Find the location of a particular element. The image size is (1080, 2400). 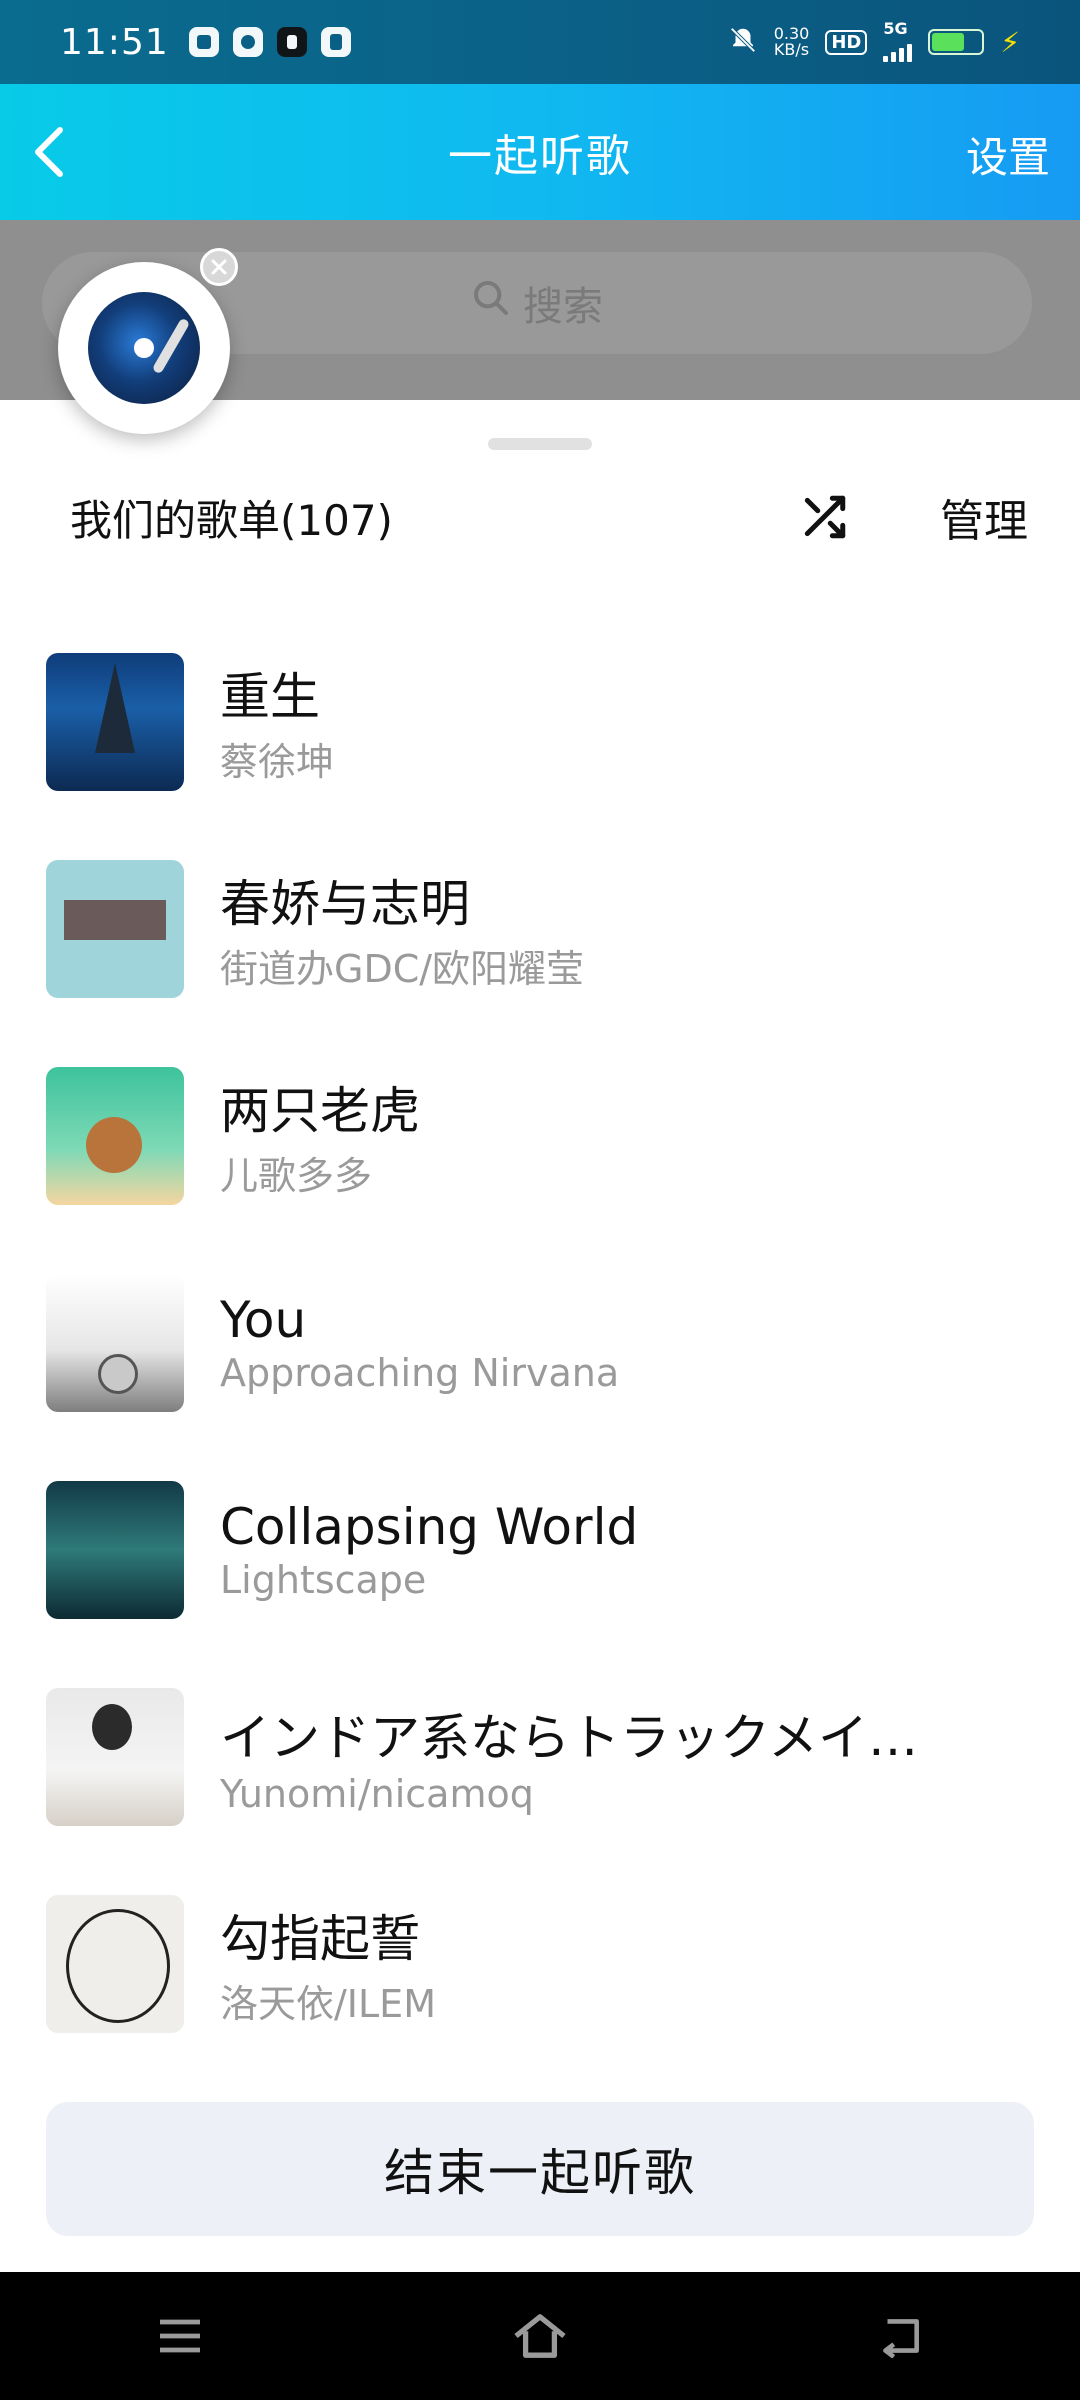

hd-badge: HD is located at coordinates (846, 42).